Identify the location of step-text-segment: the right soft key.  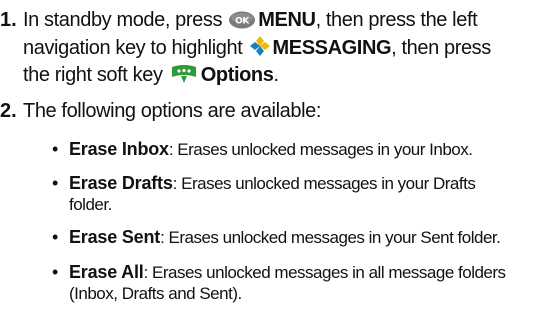
(93, 75).